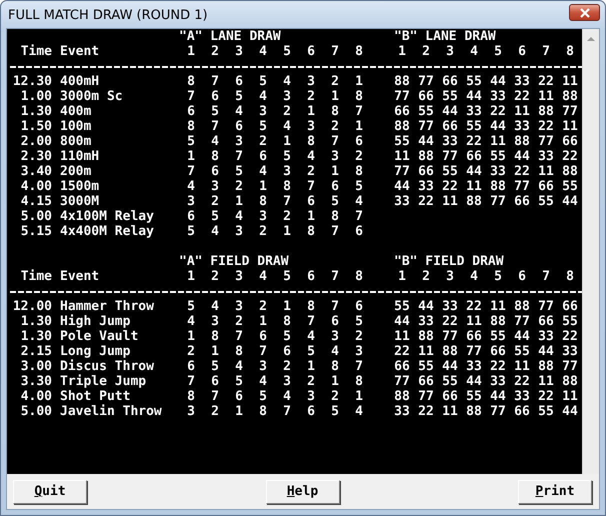  What do you see at coordinates (80, 51) in the screenshot?
I see `column-header: Event` at bounding box center [80, 51].